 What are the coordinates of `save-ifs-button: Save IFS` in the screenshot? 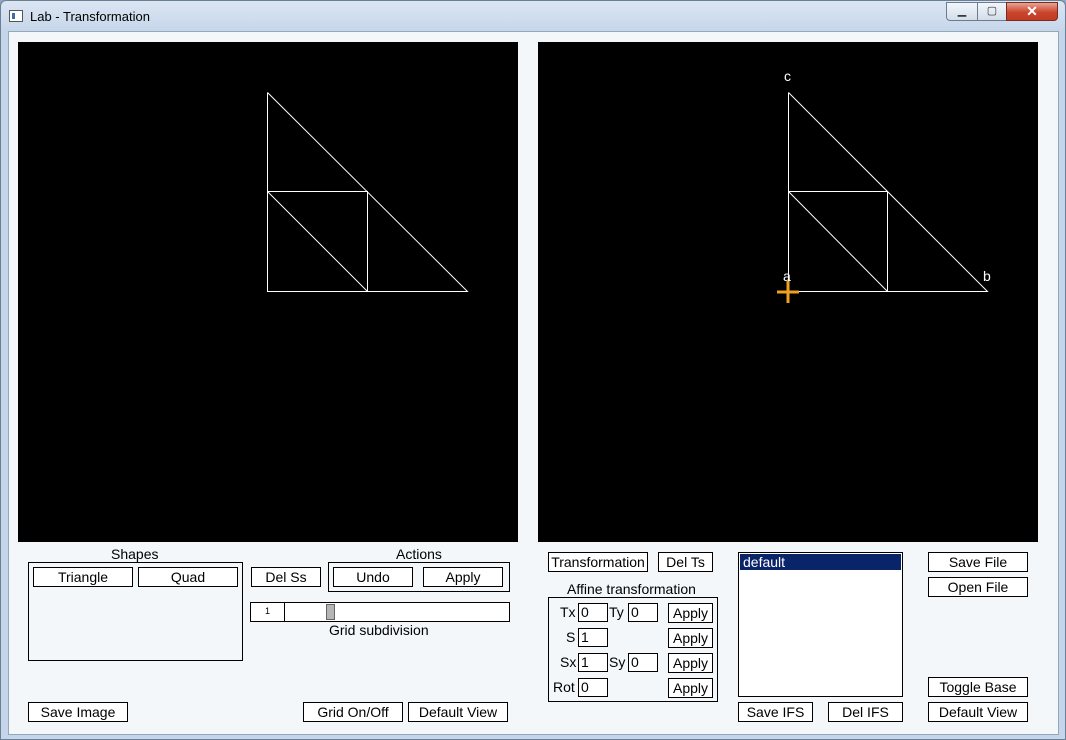 It's located at (775, 712).